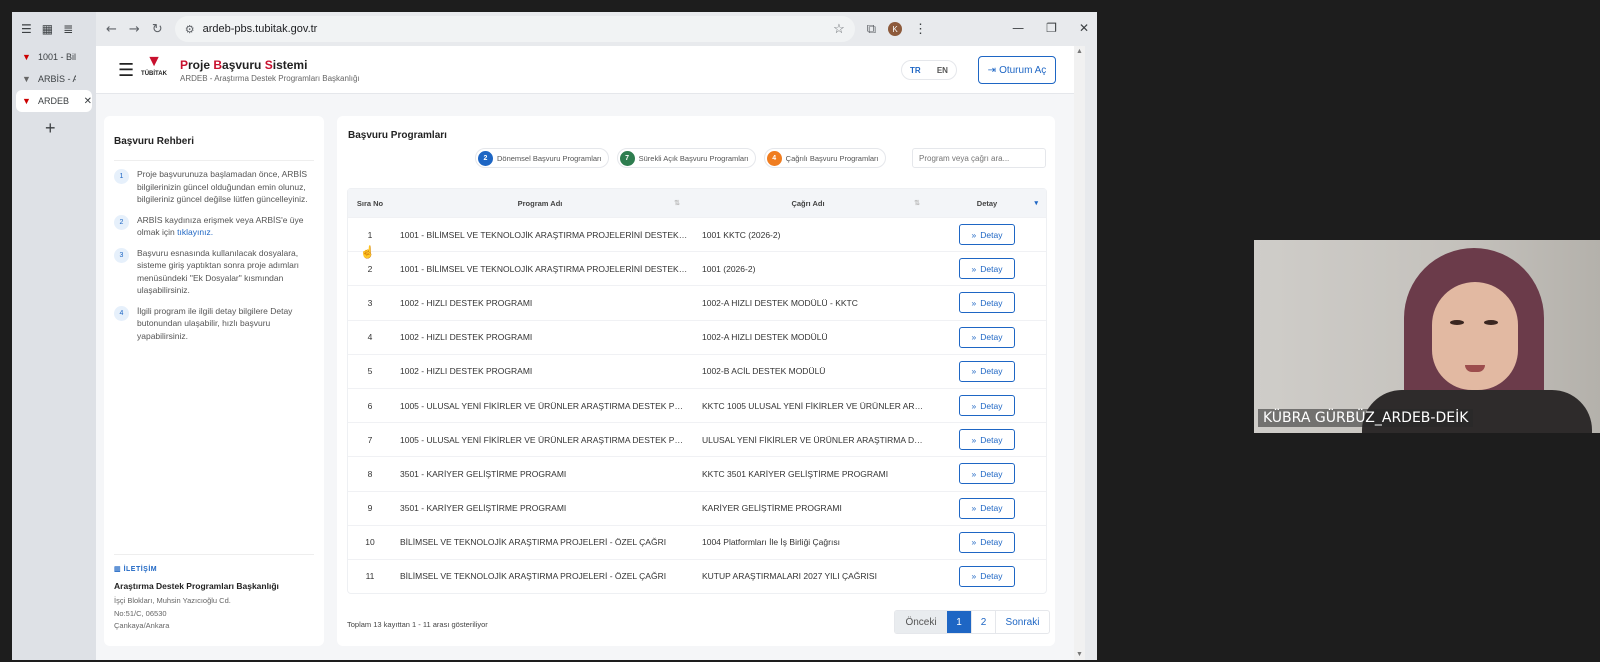 This screenshot has height=662, width=1600. I want to click on tab-arbis: ▼ ARBİS - Ar, so click(54, 79).